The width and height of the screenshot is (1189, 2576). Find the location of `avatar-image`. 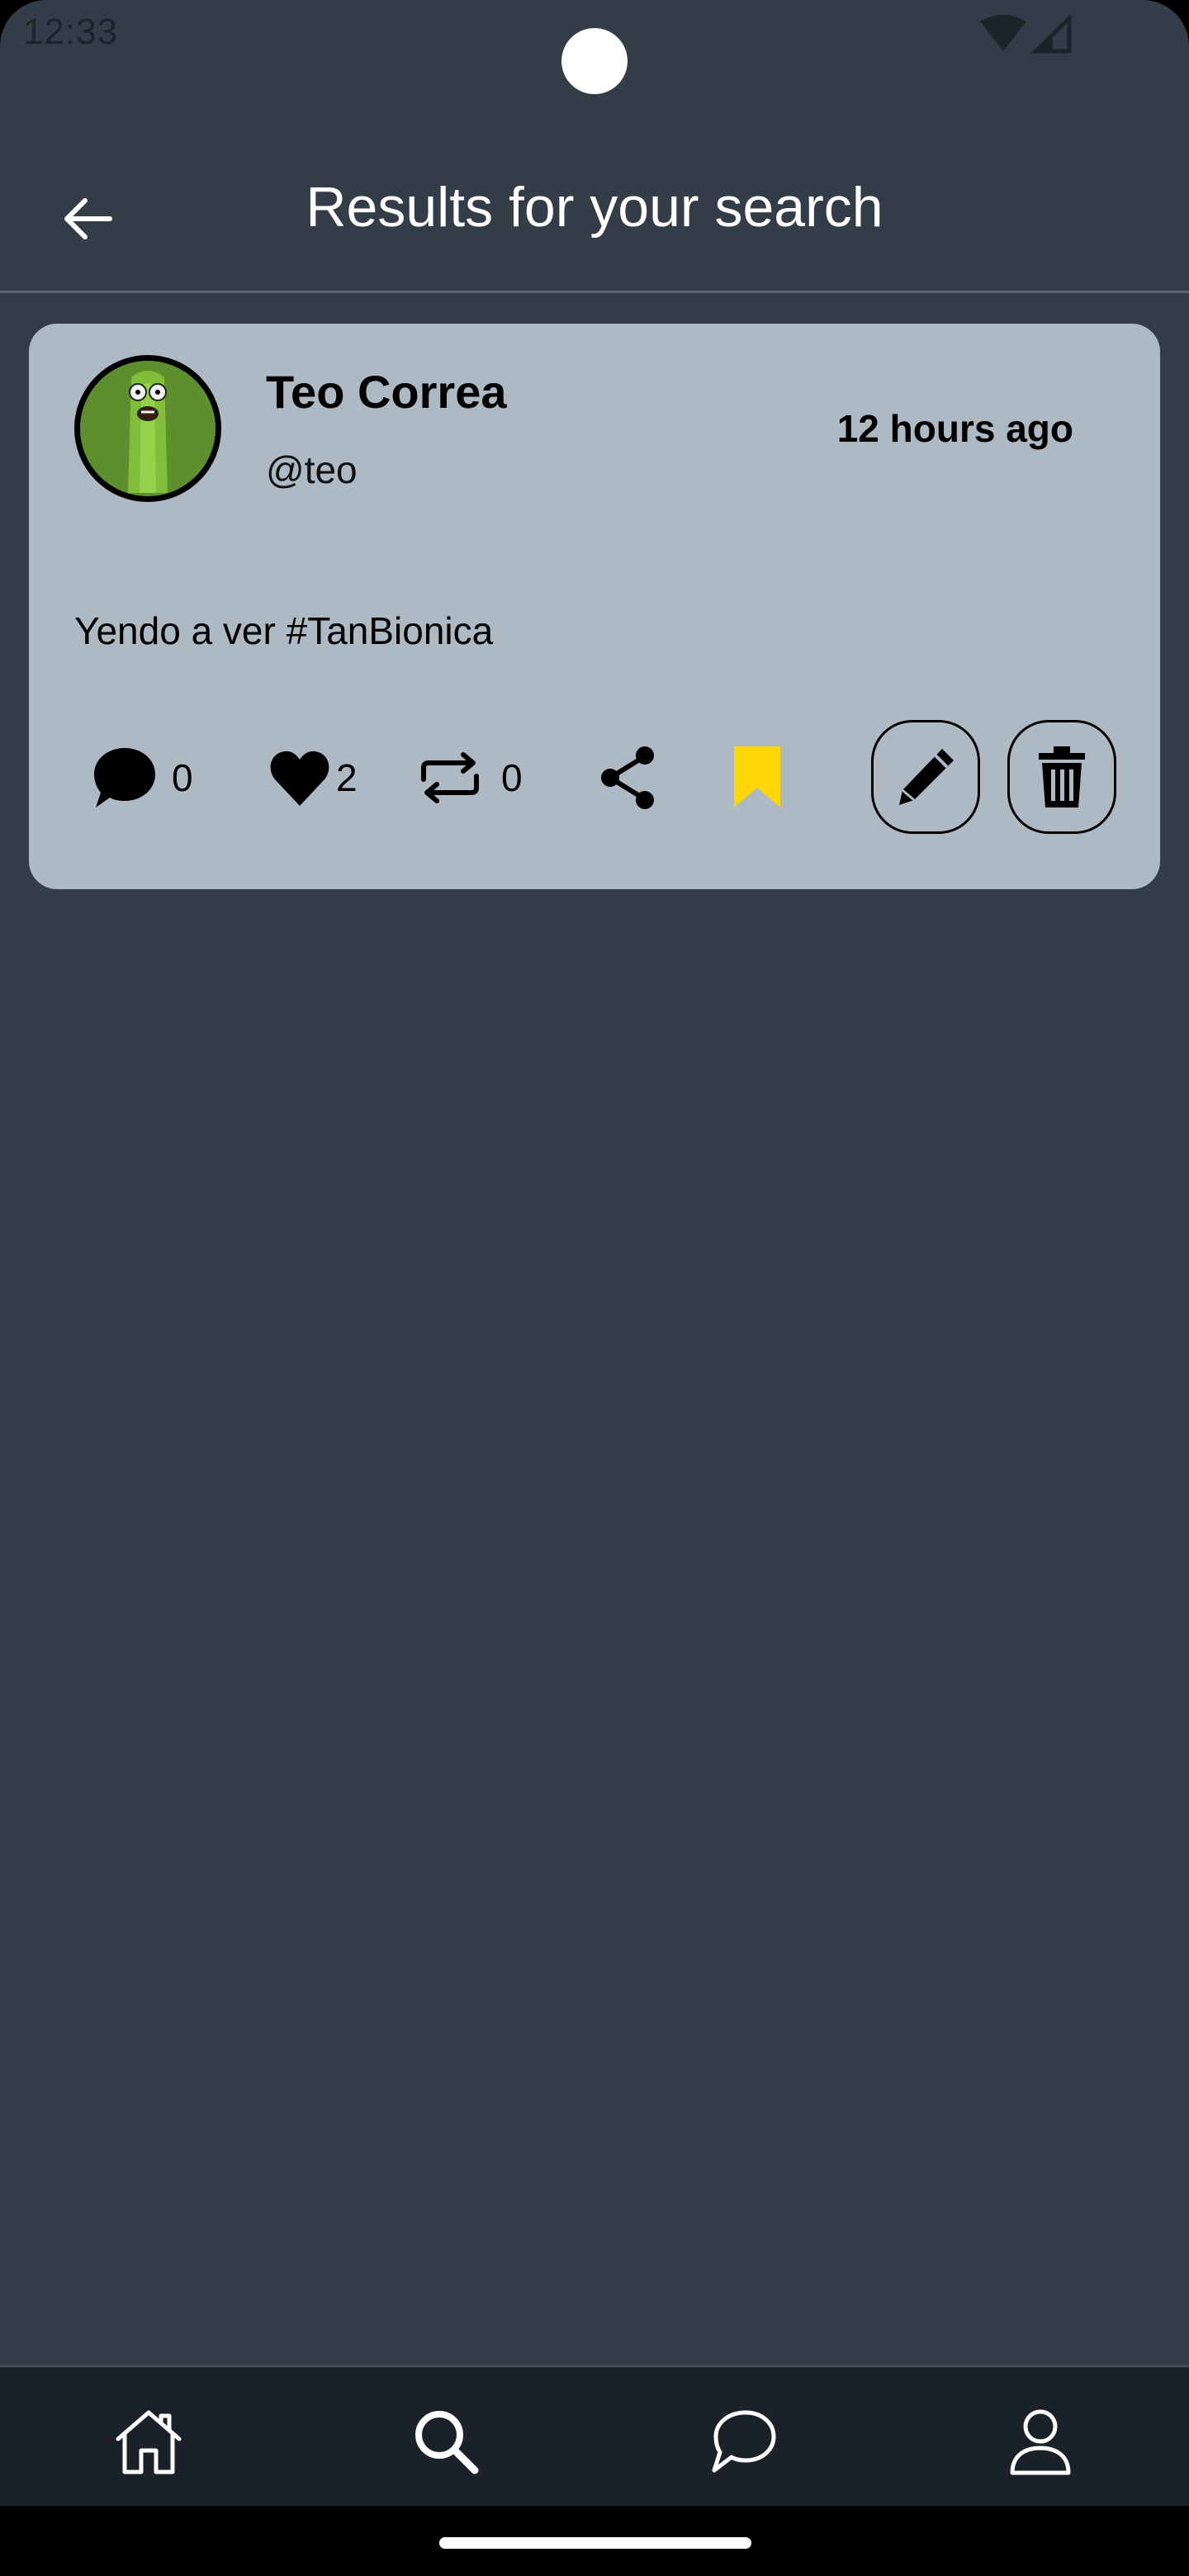

avatar-image is located at coordinates (148, 428).